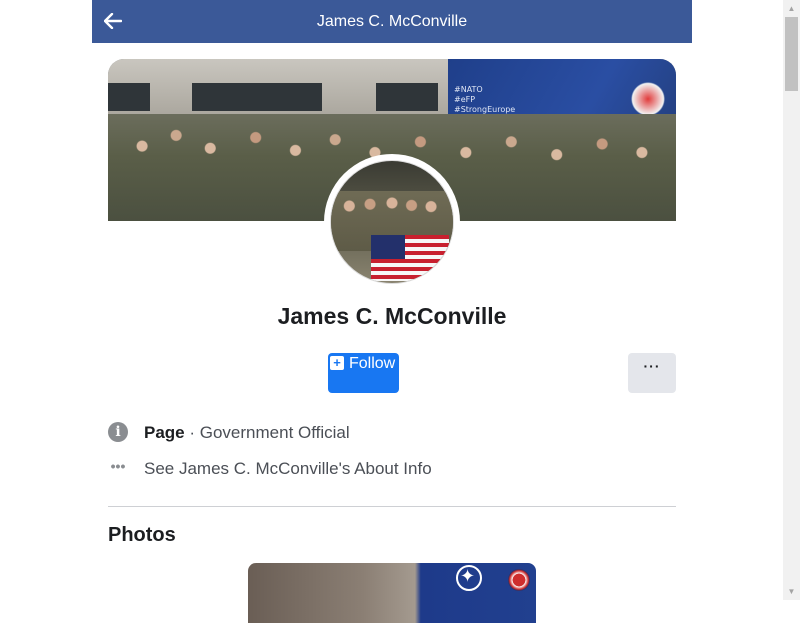 The width and height of the screenshot is (800, 623). I want to click on page-title: James C. McConville, so click(392, 21).